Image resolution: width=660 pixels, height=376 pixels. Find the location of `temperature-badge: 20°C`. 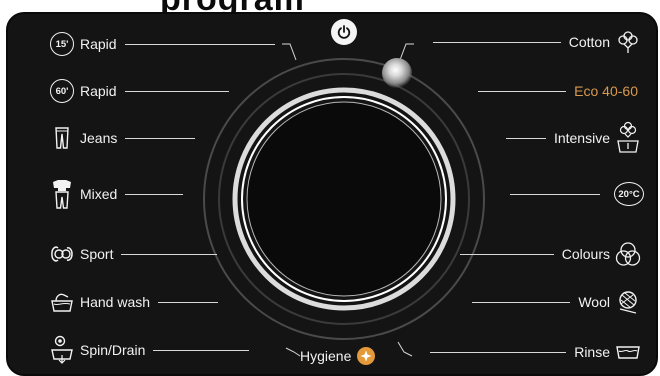

temperature-badge: 20°C is located at coordinates (629, 194).